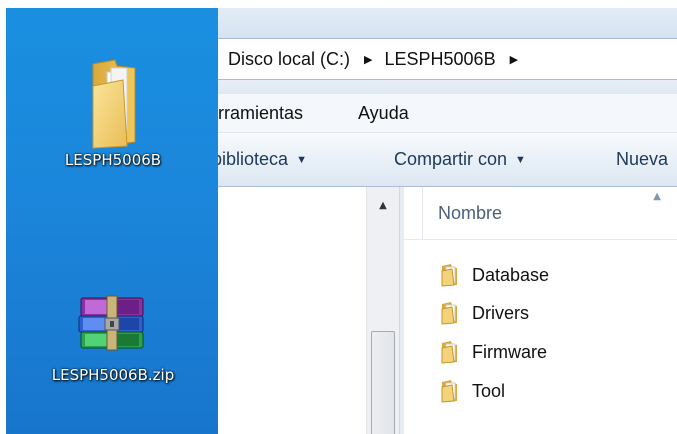  Describe the element at coordinates (657, 196) in the screenshot. I see `sort-ascending-icon: ▲` at that location.